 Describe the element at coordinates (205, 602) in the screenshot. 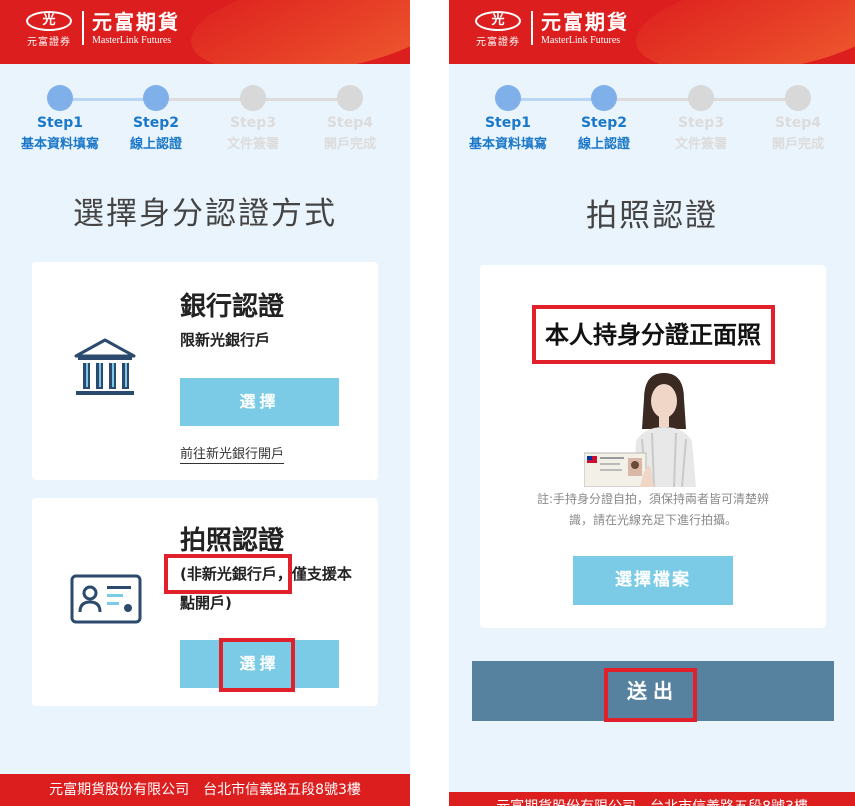

I see `photo-auth-card: 拍照認證 (非新光銀行戶，僅支援本 點開戶) 選擇` at that location.